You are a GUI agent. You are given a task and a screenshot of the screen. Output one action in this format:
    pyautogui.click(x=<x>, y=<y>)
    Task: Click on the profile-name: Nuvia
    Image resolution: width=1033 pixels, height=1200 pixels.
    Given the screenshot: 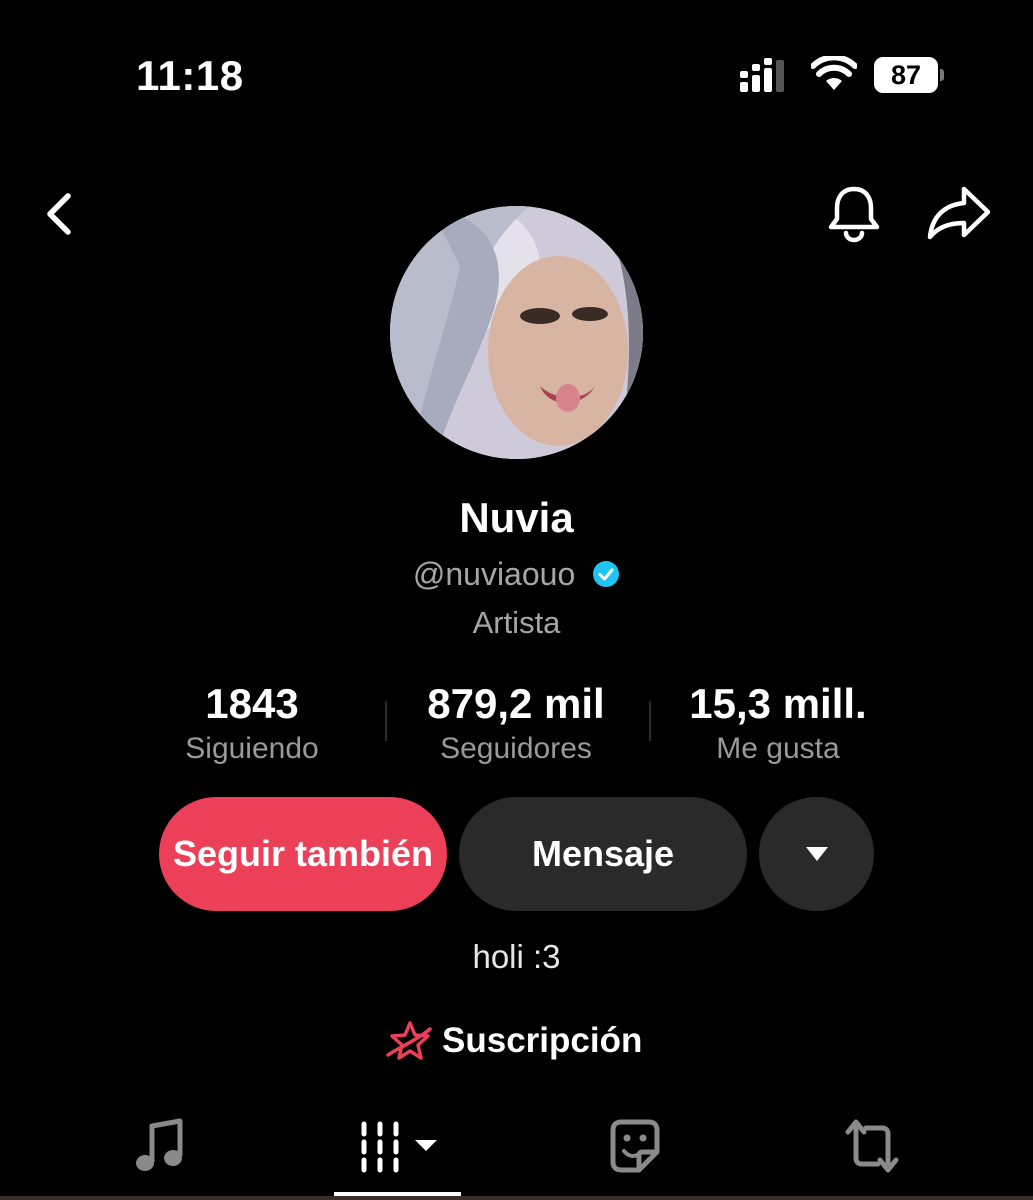 What is the action you would take?
    pyautogui.click(x=516, y=517)
    